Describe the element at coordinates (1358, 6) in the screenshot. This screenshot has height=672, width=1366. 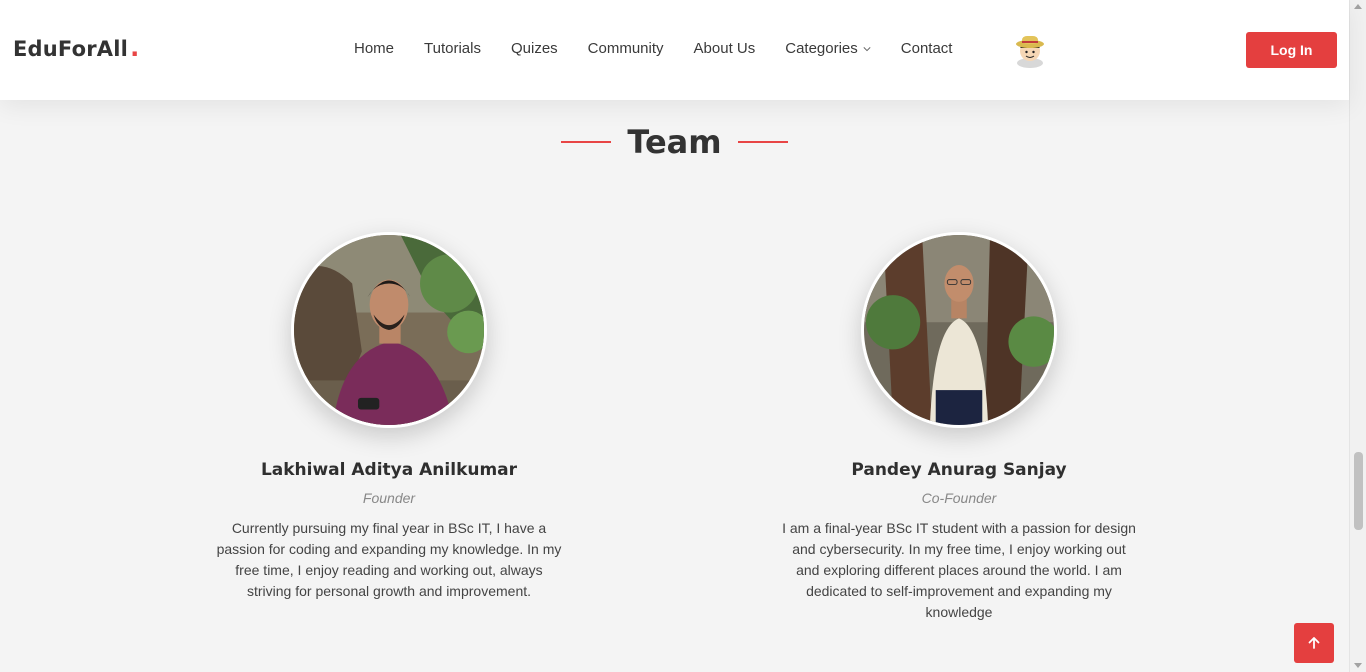
I see `scroll-up-arrow` at that location.